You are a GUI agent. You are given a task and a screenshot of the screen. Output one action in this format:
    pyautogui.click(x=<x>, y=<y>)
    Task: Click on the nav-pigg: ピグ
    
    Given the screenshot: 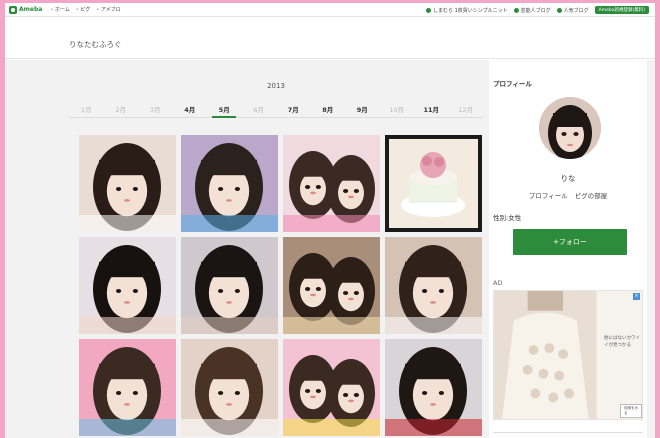 What is the action you would take?
    pyautogui.click(x=83, y=9)
    